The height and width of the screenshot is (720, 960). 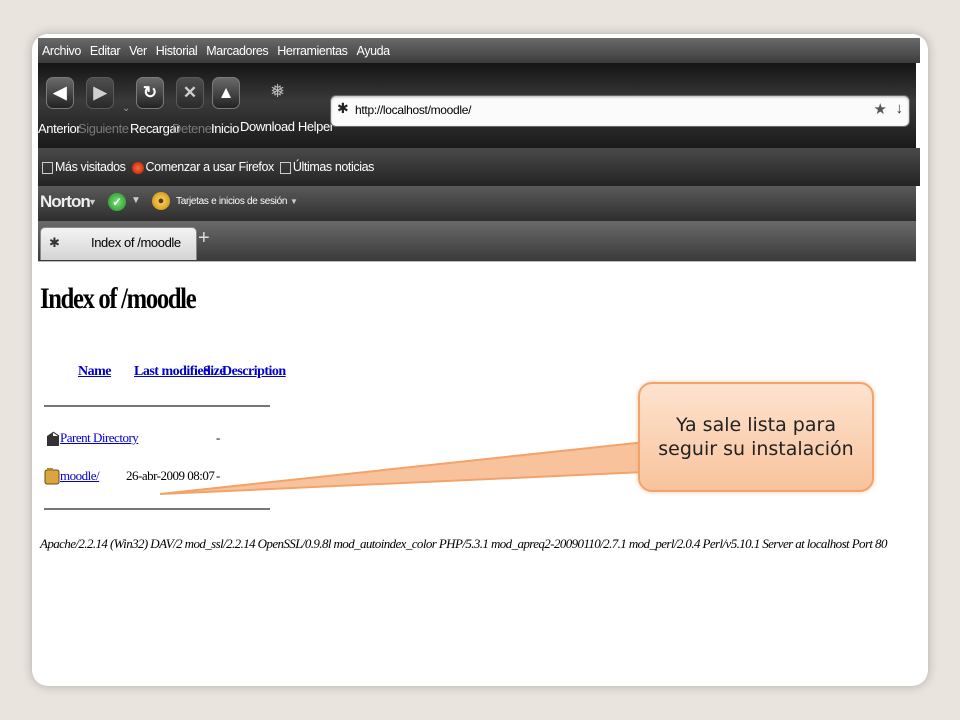 I want to click on moodle-folder-date: 26-abr-2009 08:07, so click(x=170, y=475).